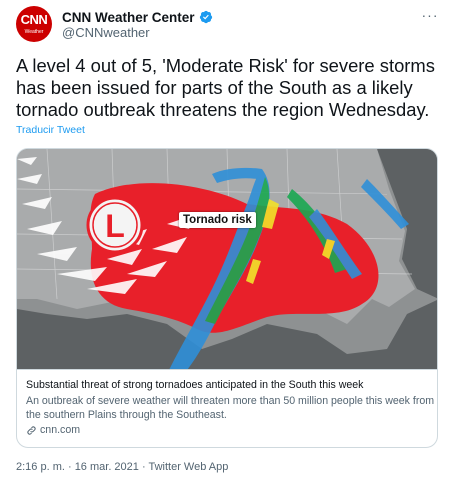  Describe the element at coordinates (128, 17) in the screenshot. I see `display-name: CNN Weather Center` at that location.